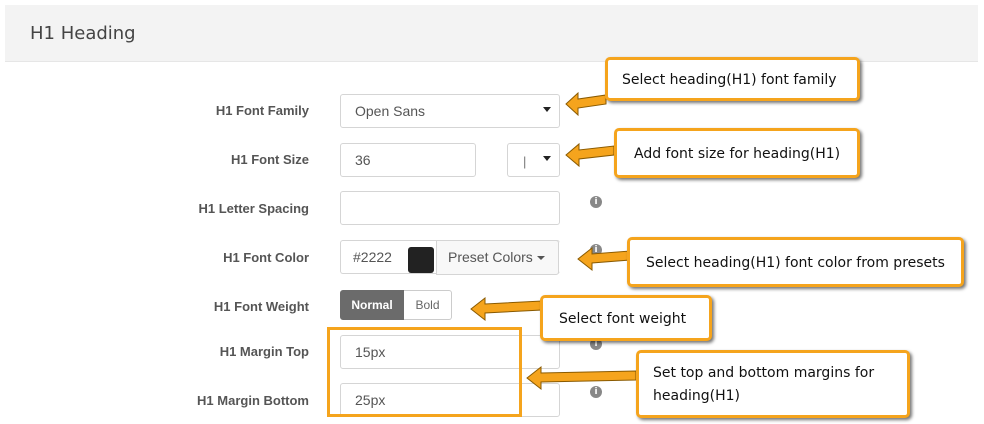 The image size is (984, 424). Describe the element at coordinates (623, 319) in the screenshot. I see `callout-font-weight-text: Select font weight` at that location.